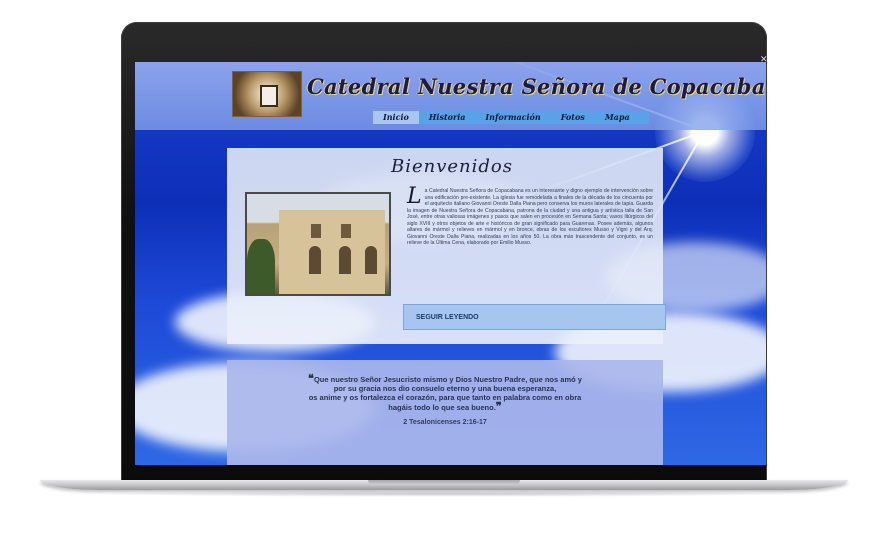  Describe the element at coordinates (447, 117) in the screenshot. I see `nav-item-historia: Historia` at that location.